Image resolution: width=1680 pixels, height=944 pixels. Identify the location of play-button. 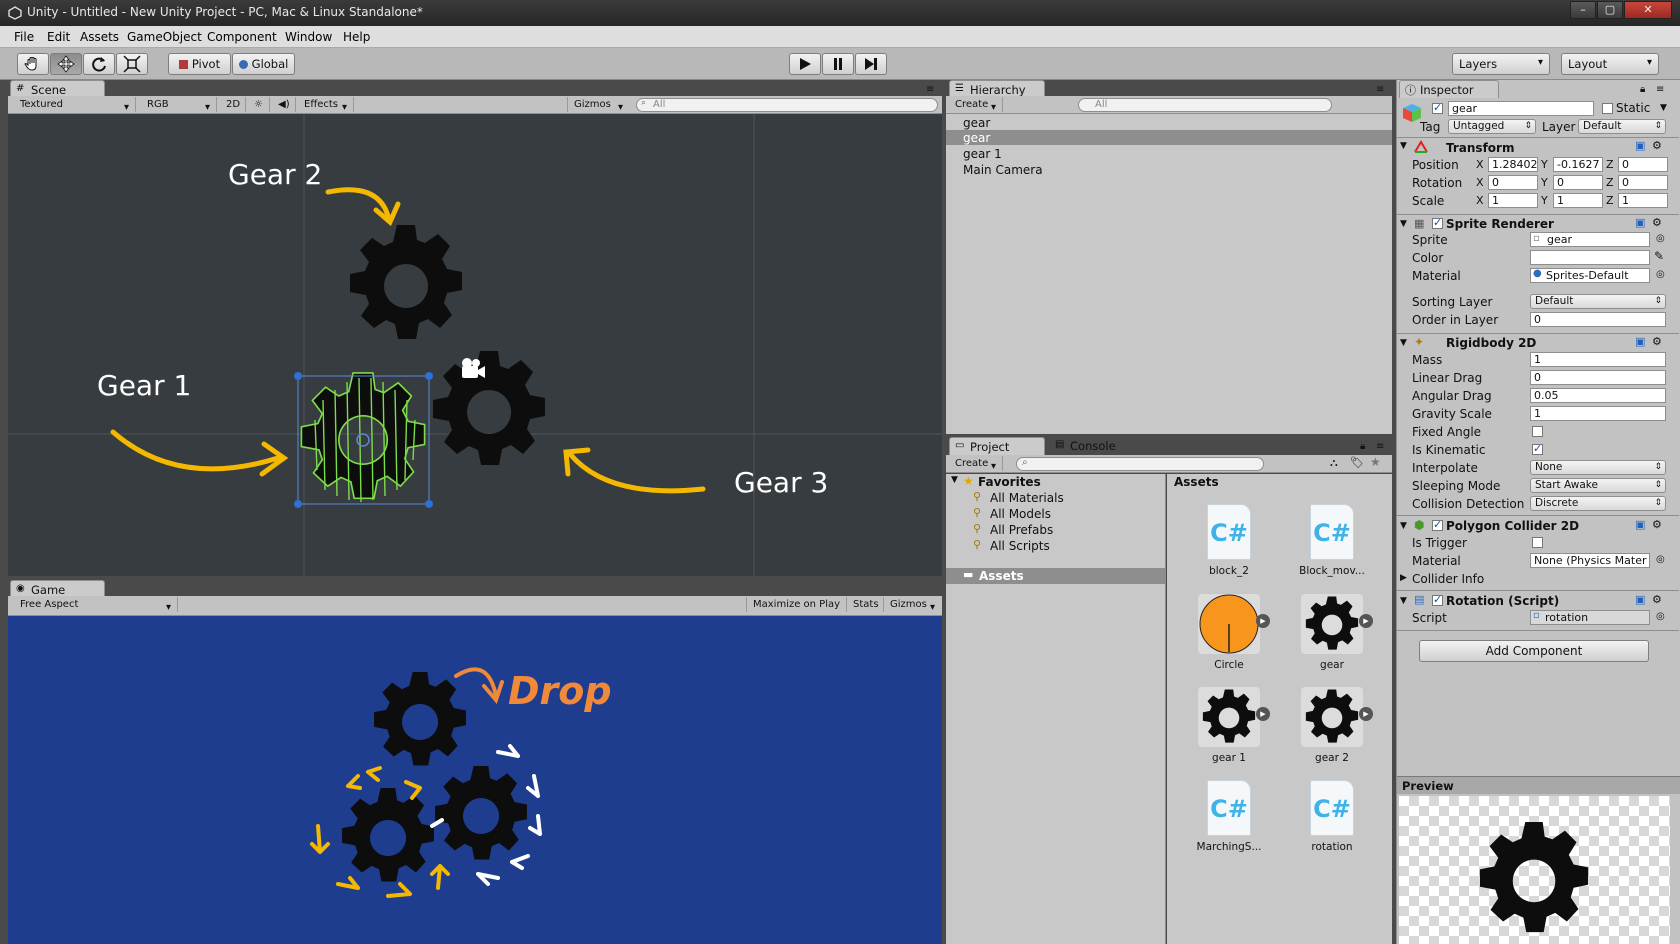
(805, 64).